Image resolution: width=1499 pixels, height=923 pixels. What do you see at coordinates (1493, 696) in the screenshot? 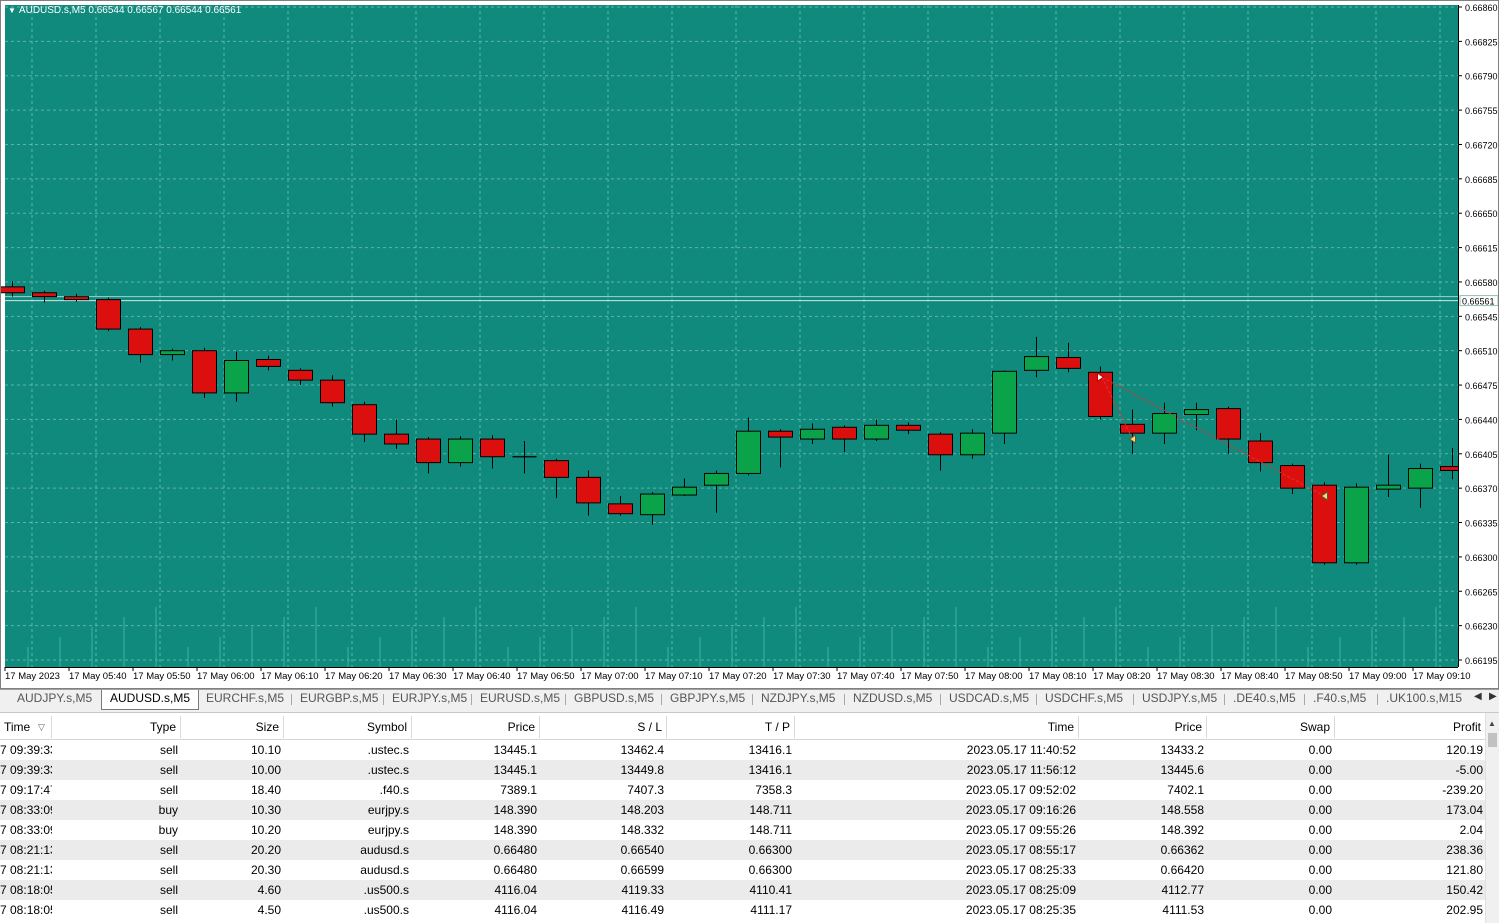
I see `triangle-right-icon: ▶` at bounding box center [1493, 696].